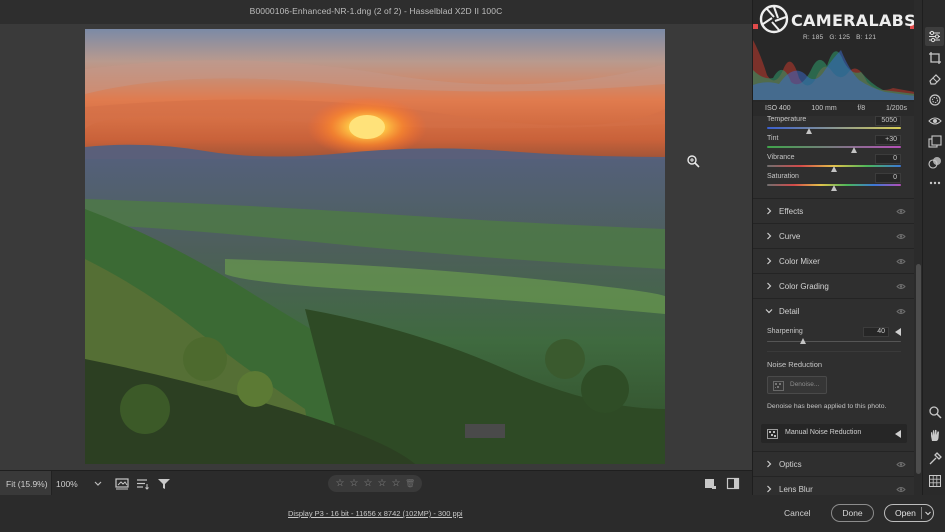 This screenshot has height=532, width=945. Describe the element at coordinates (368, 483) in the screenshot. I see `rating-star-3: ☆` at that location.